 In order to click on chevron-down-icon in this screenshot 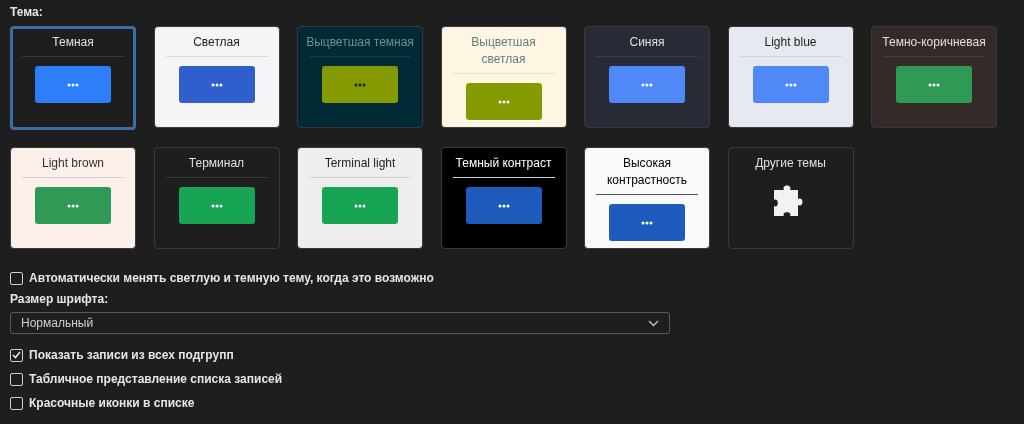, I will do `click(653, 323)`.